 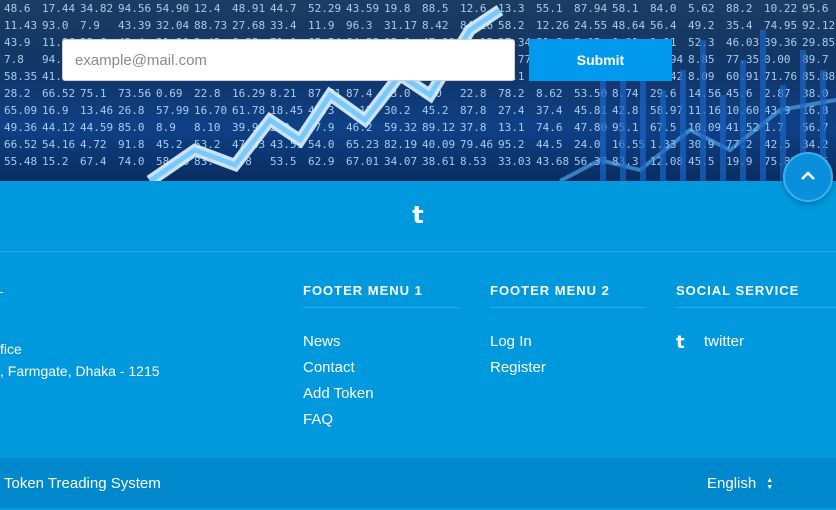 I want to click on ticker-digit: 33.4, so click(x=283, y=25).